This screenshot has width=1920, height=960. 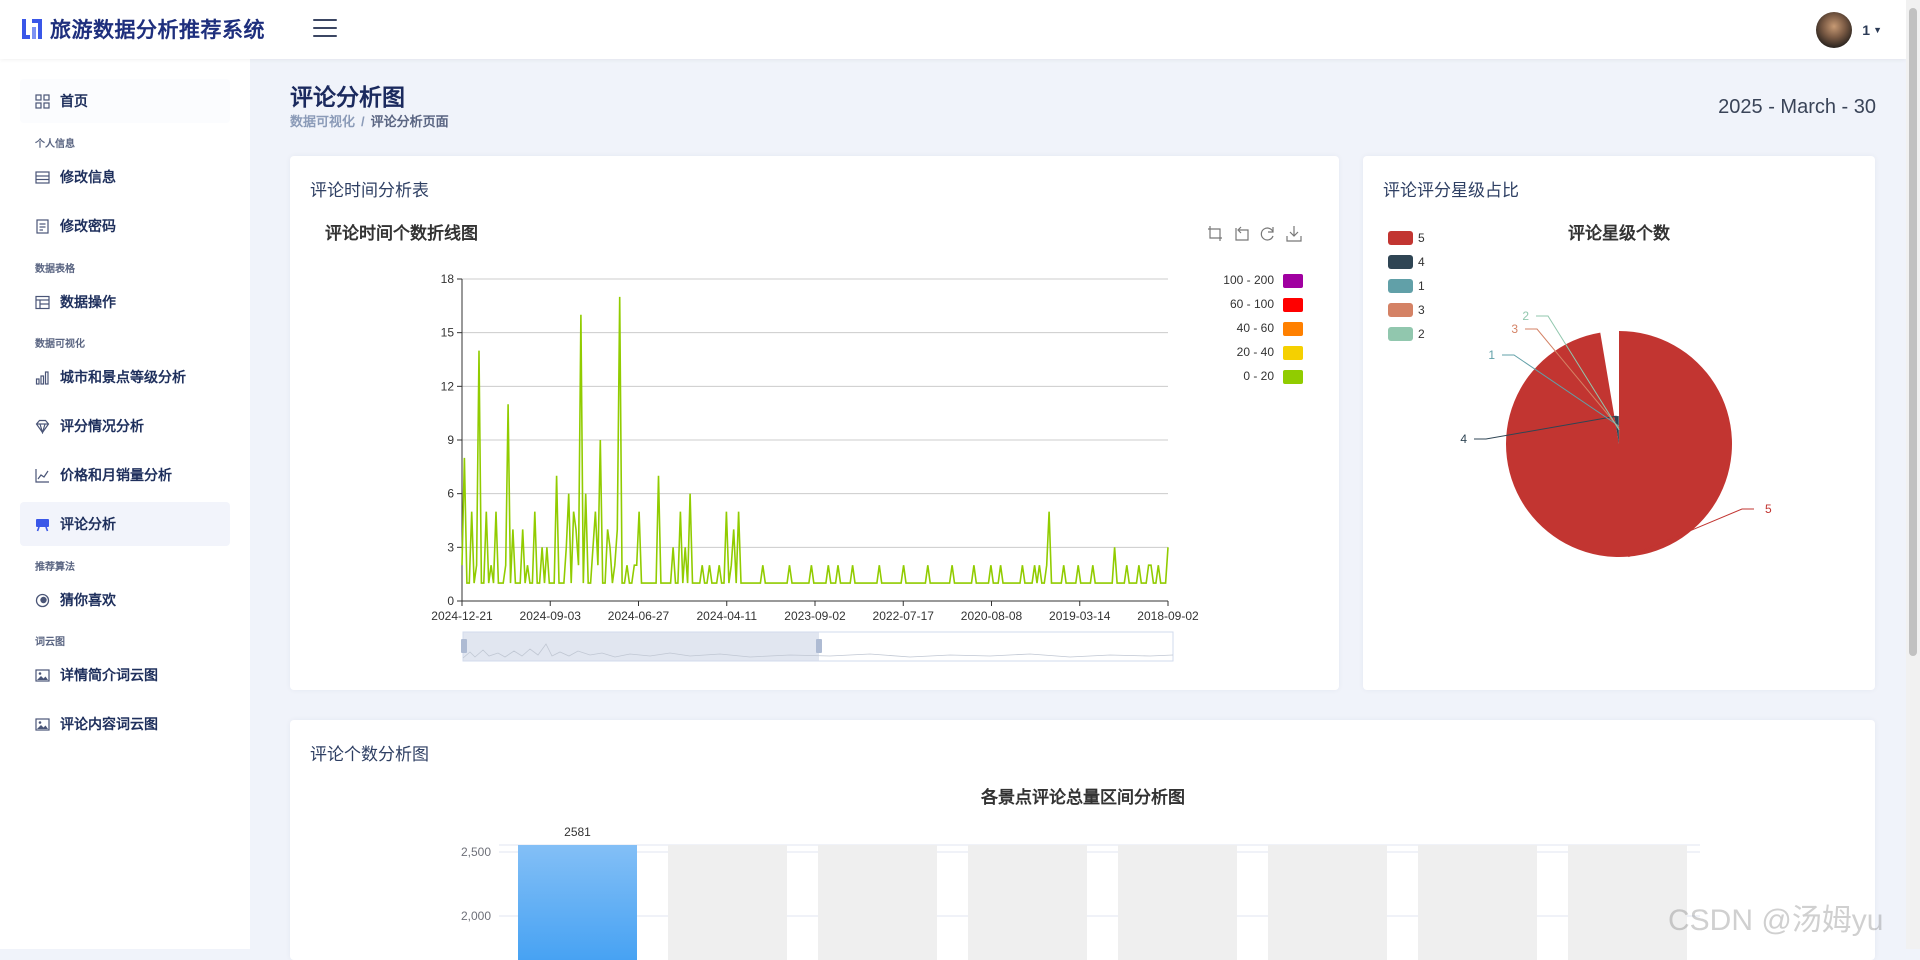 What do you see at coordinates (125, 302) in the screenshot?
I see `sidebar-item-data-ops: 数据操作` at bounding box center [125, 302].